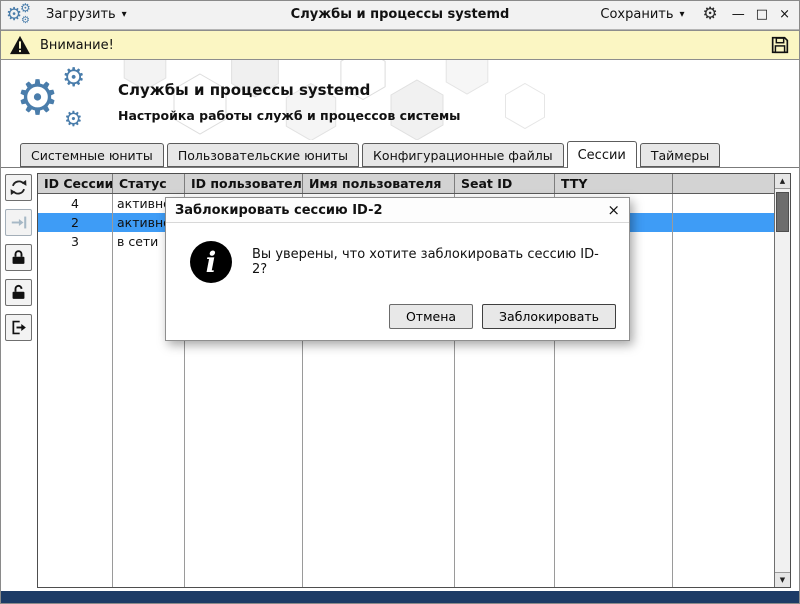 The width and height of the screenshot is (800, 604). I want to click on refresh-button, so click(18, 187).